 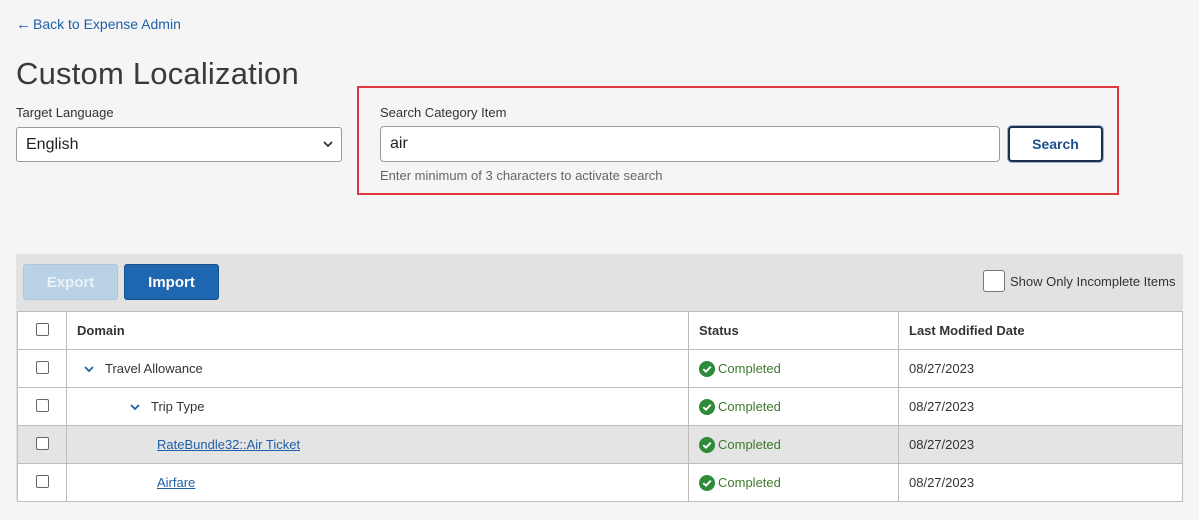 I want to click on search-button: Search, so click(x=1055, y=144).